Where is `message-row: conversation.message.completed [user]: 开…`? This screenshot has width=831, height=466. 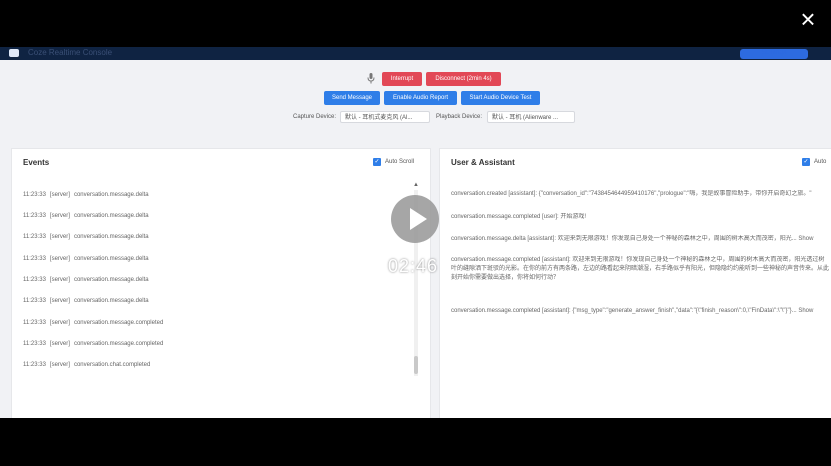
message-row: conversation.message.completed [user]: 开… is located at coordinates (519, 217).